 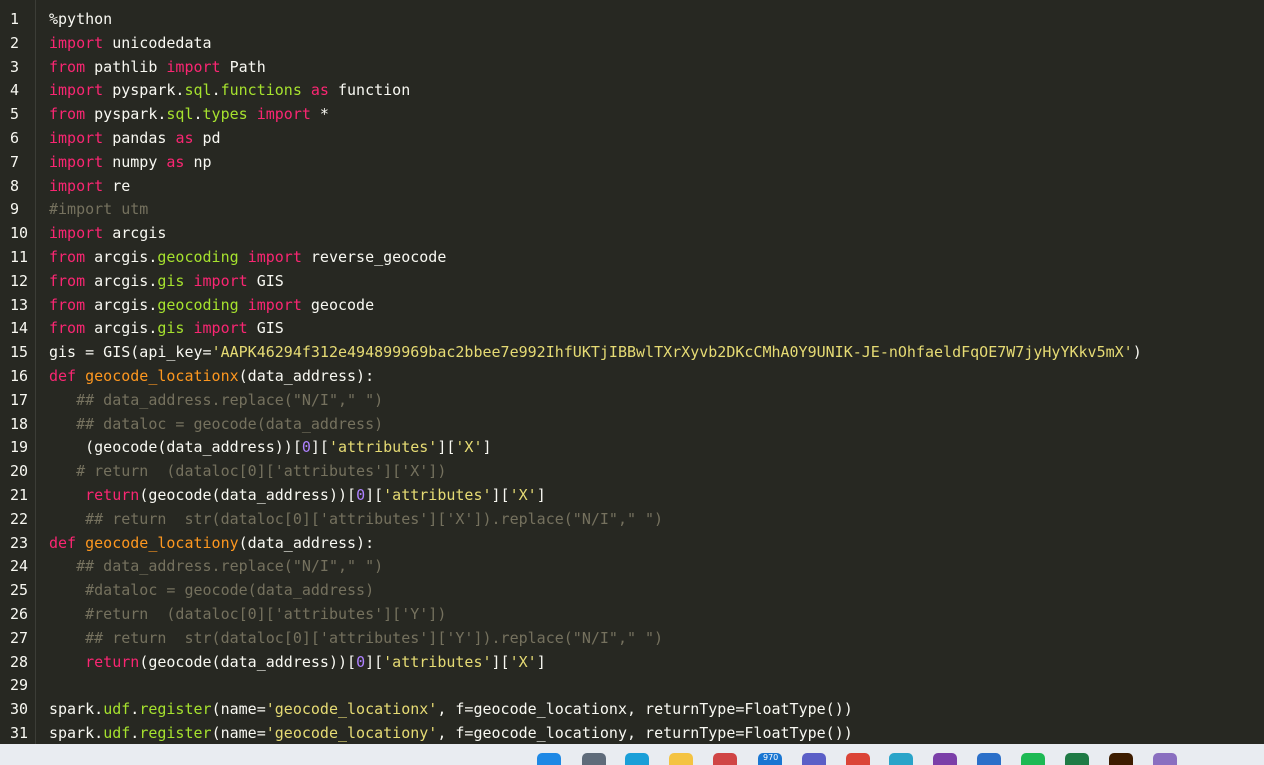 What do you see at coordinates (216, 425) in the screenshot?
I see `code-line: ## dataloc = geocode(data_address)` at bounding box center [216, 425].